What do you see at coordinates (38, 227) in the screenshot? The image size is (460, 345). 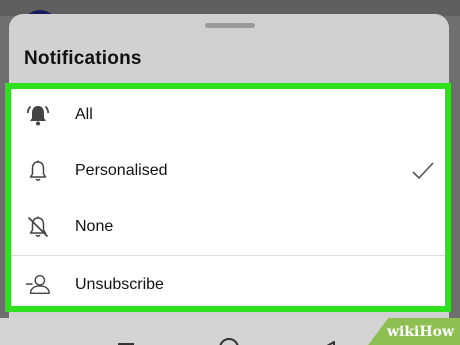 I see `bell-off-icon` at bounding box center [38, 227].